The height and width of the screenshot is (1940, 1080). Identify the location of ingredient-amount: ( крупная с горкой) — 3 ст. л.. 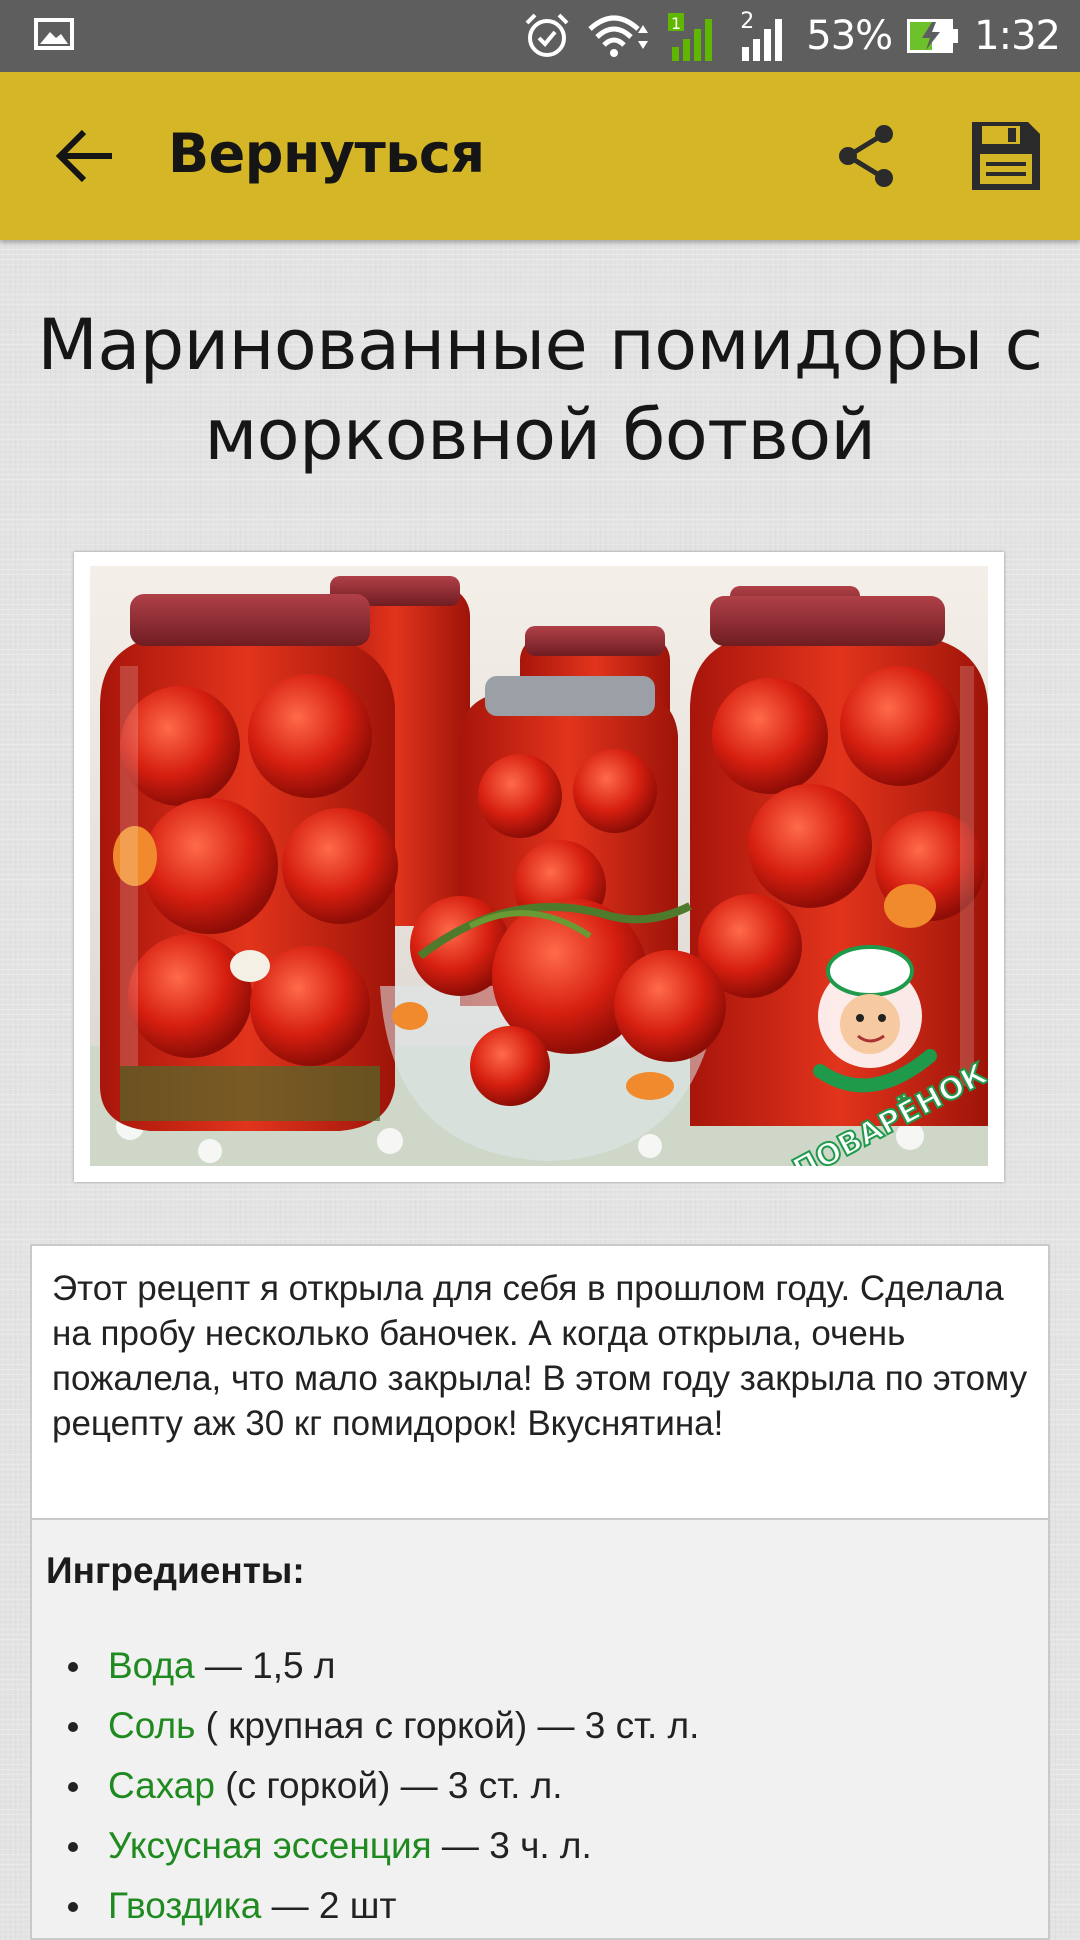
(447, 1725).